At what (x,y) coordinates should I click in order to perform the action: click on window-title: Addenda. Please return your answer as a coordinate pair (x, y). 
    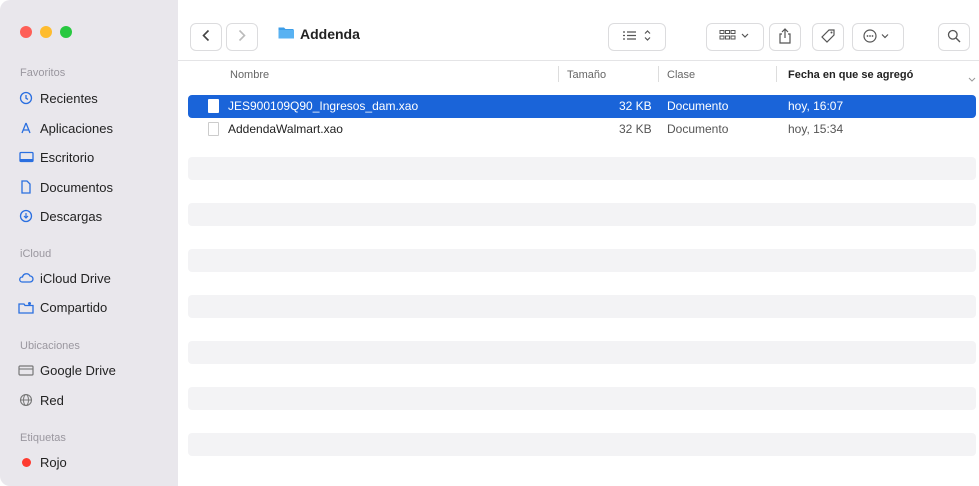
    Looking at the image, I should click on (319, 34).